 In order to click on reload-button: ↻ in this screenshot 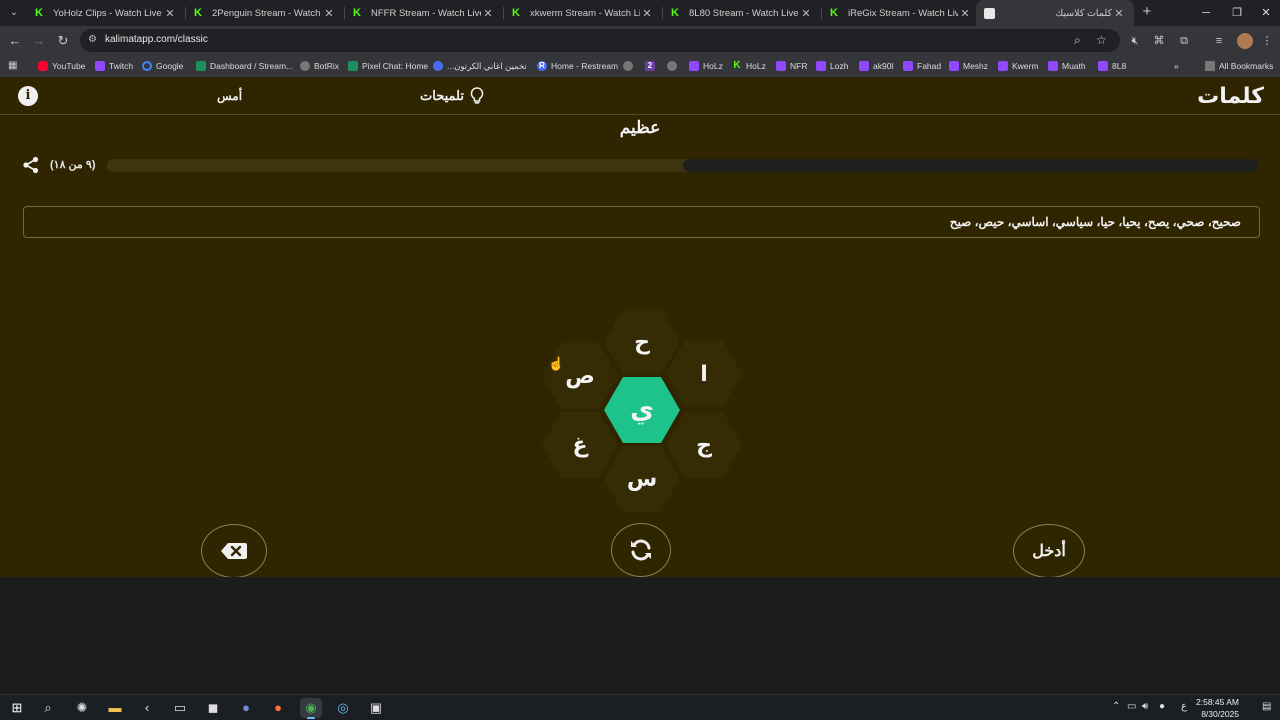, I will do `click(63, 41)`.